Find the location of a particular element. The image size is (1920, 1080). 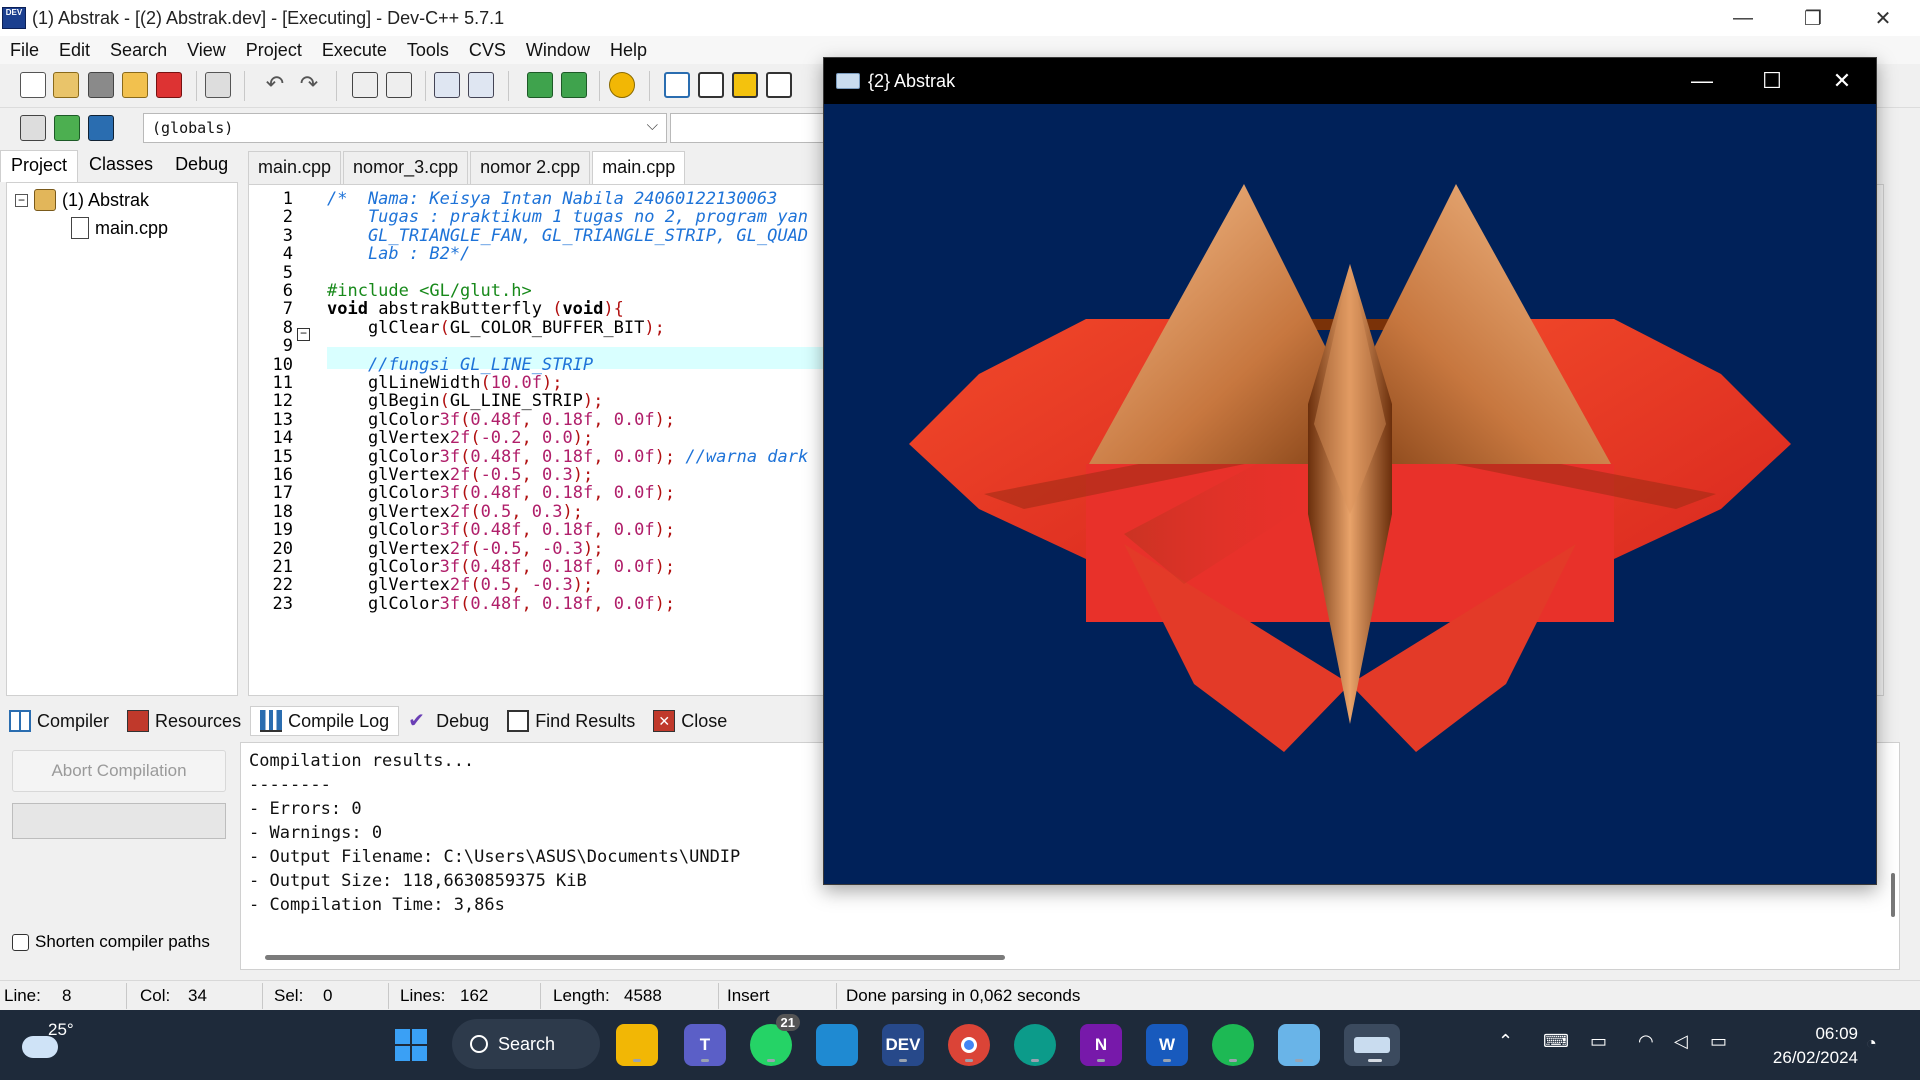

undo-icon: ↶ is located at coordinates (275, 85).